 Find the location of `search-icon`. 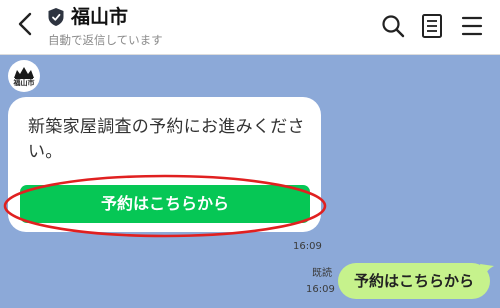

search-icon is located at coordinates (393, 26).